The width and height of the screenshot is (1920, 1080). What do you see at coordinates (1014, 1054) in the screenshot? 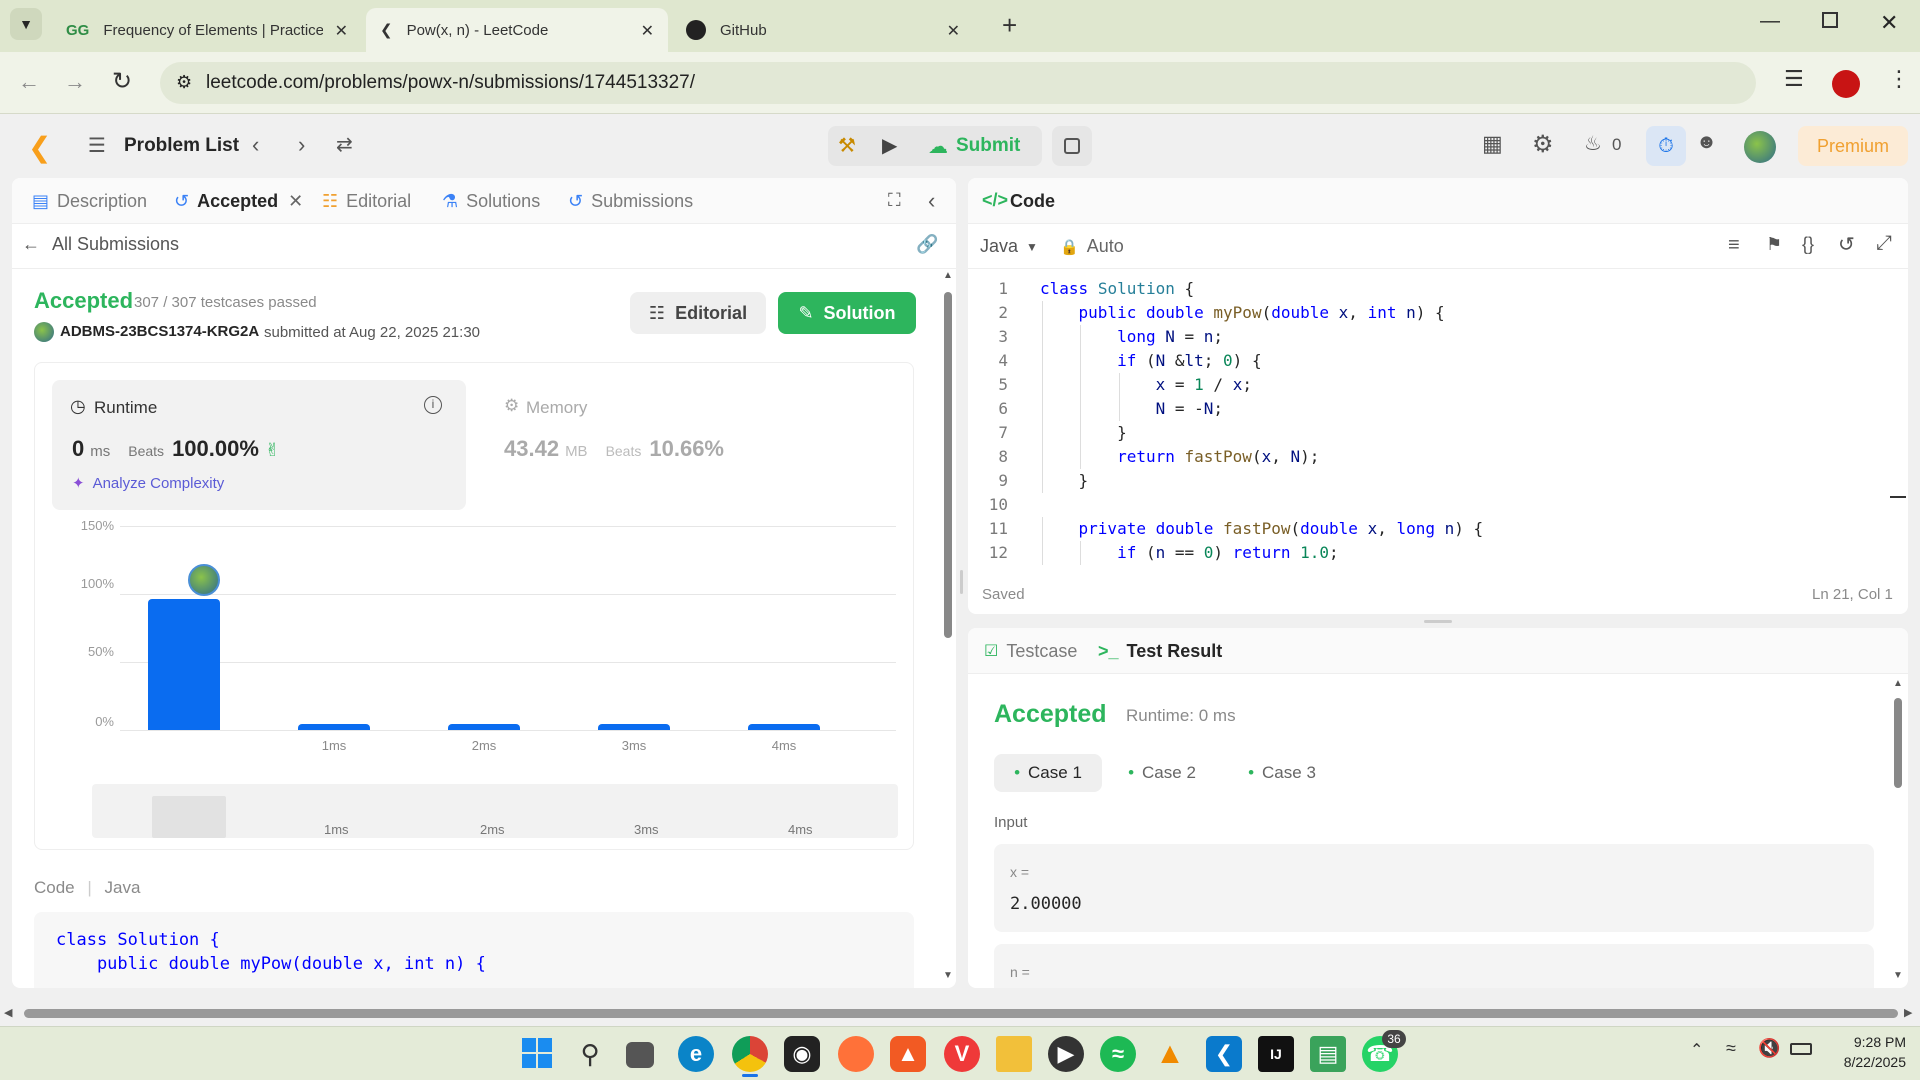
I see `file-explorer-icon` at bounding box center [1014, 1054].